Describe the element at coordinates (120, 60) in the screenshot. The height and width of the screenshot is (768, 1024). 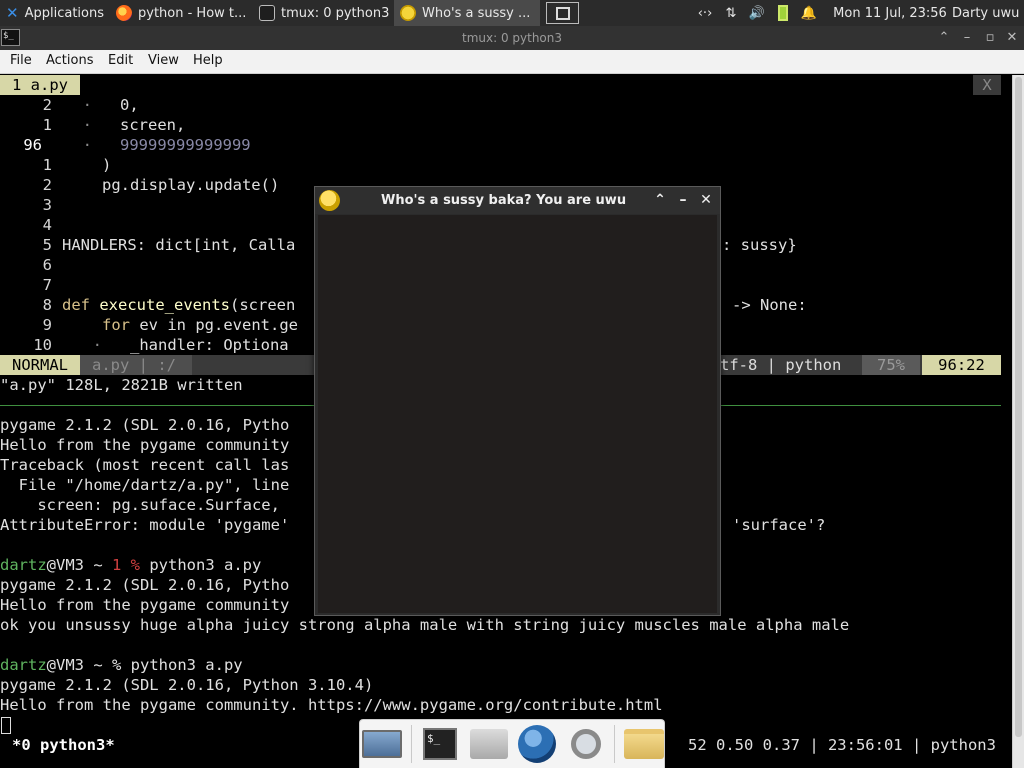
I see `menu-edit: Edit` at that location.